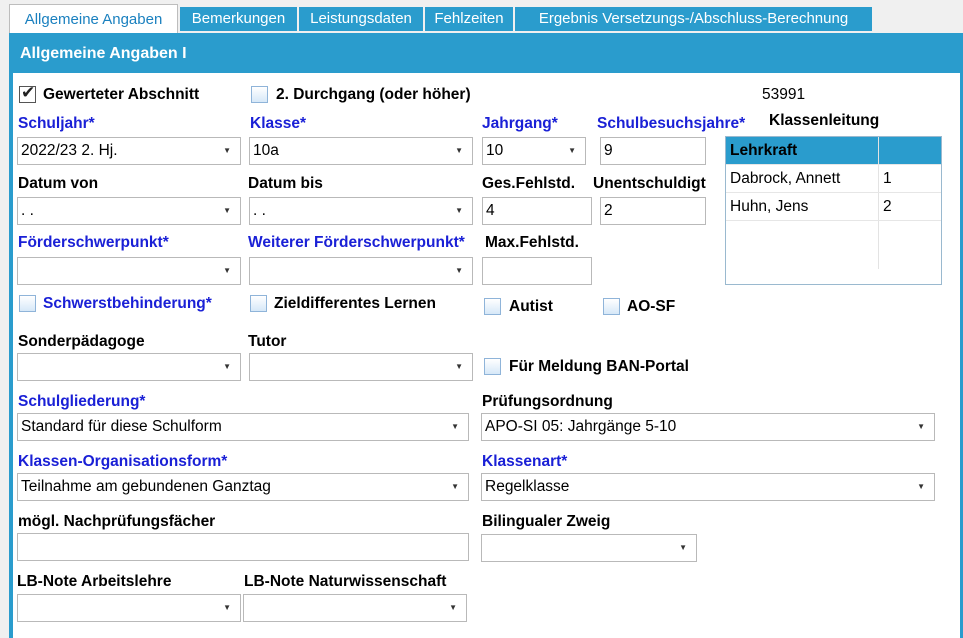  Describe the element at coordinates (94, 581) in the screenshot. I see `lb-arbeitslehre-label: LB-Note Arbeitslehre` at that location.